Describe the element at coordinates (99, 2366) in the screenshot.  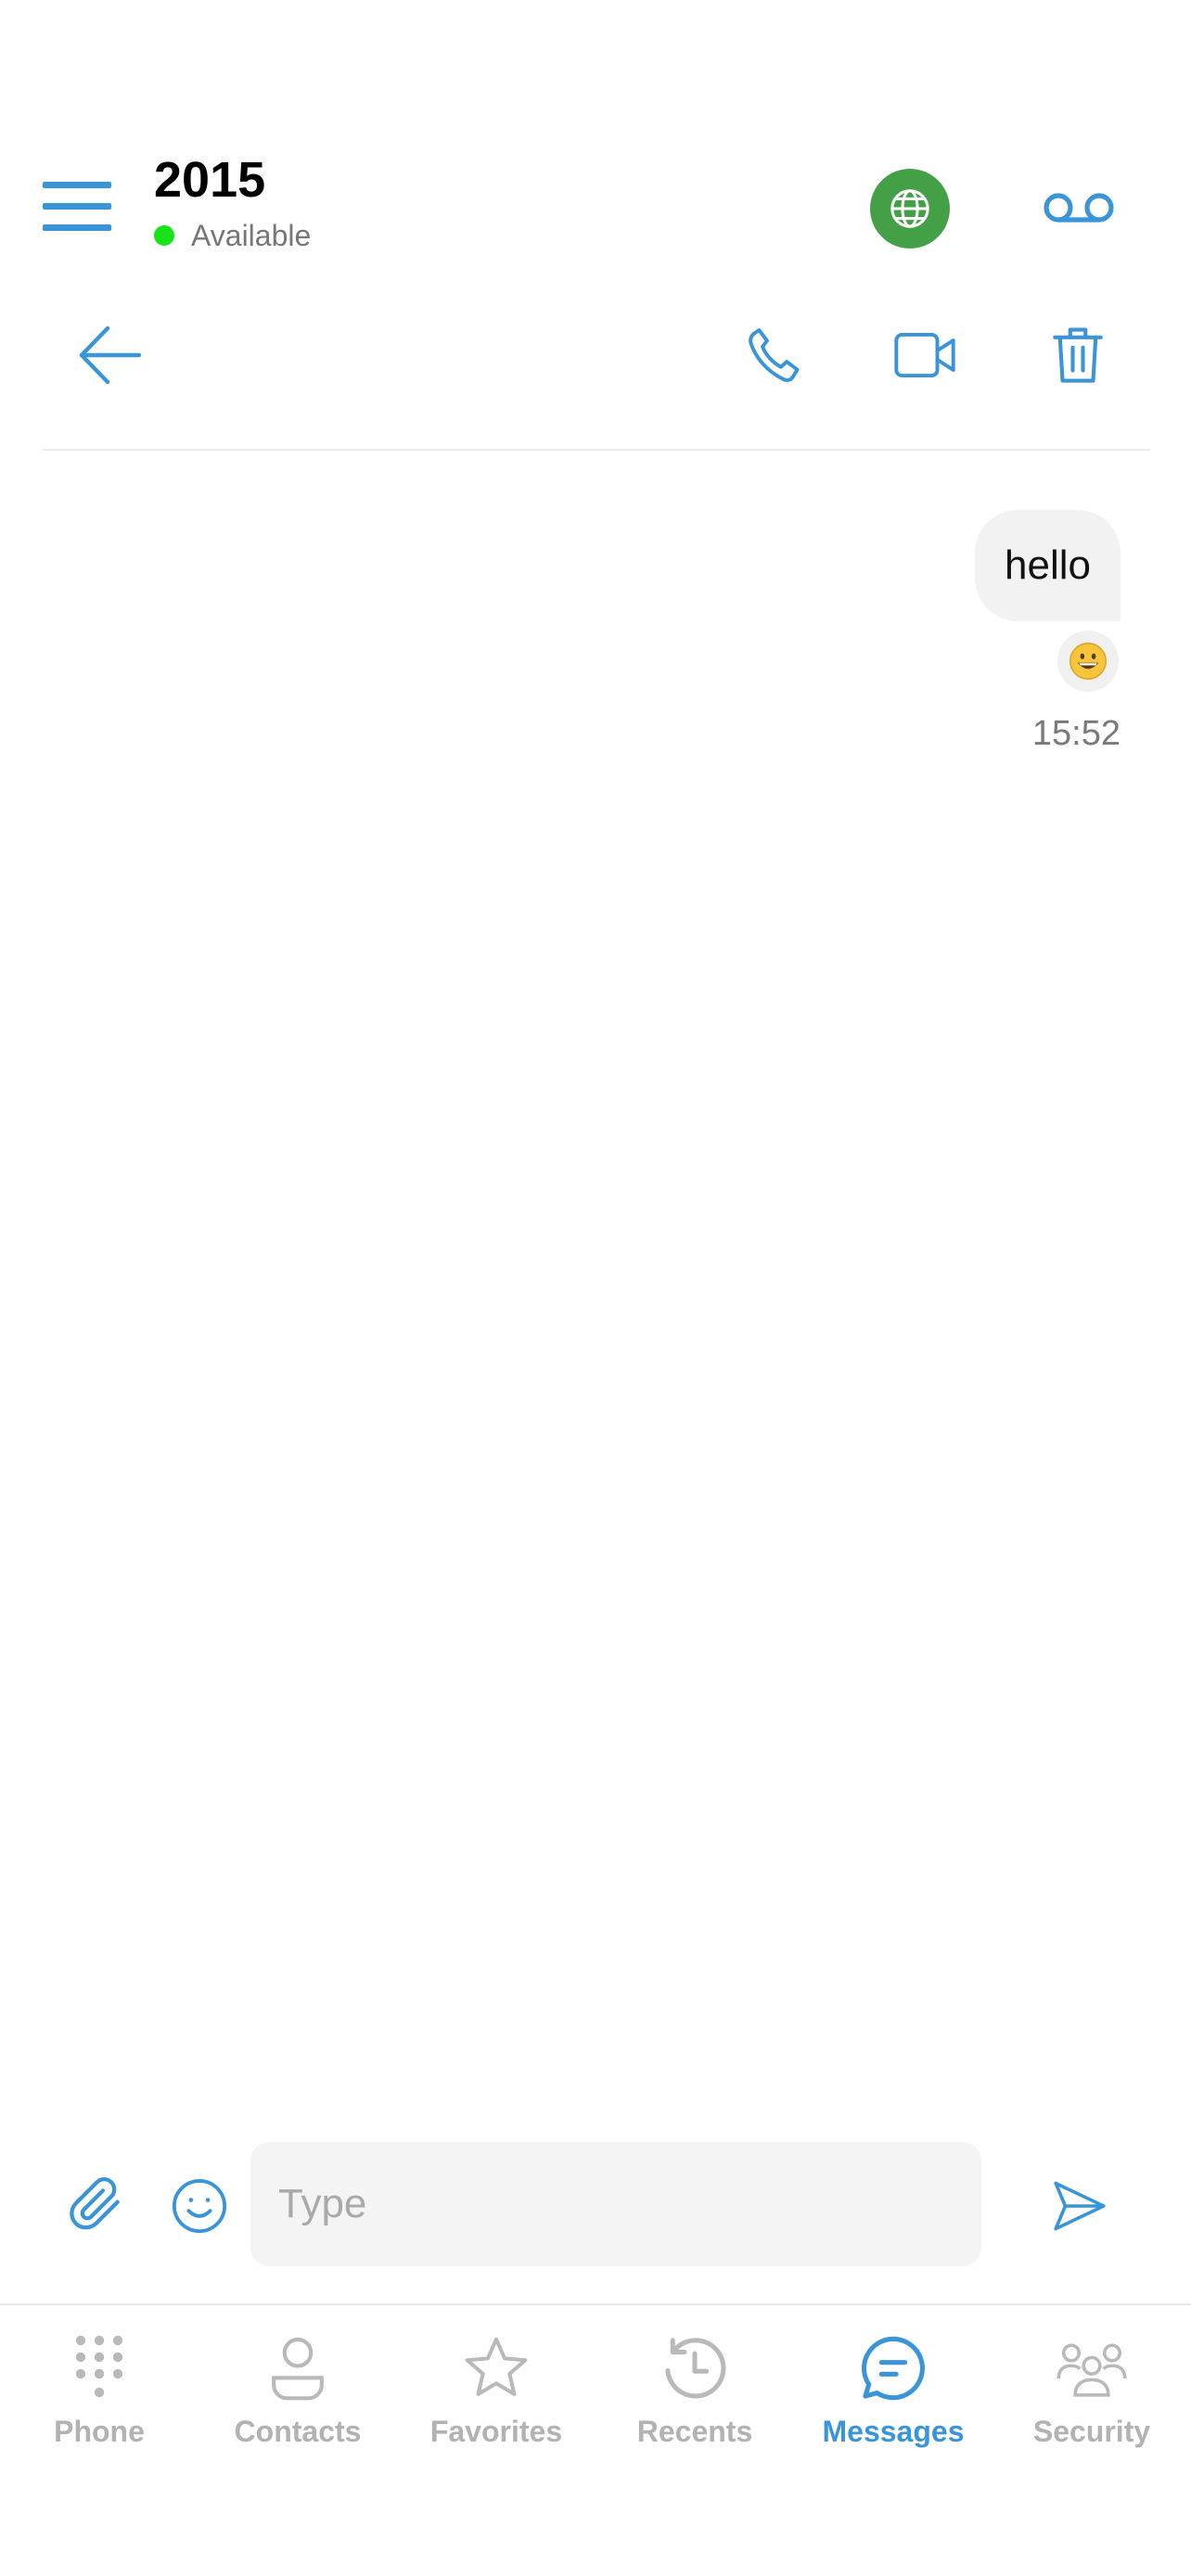
I see `dialpad-icon` at that location.